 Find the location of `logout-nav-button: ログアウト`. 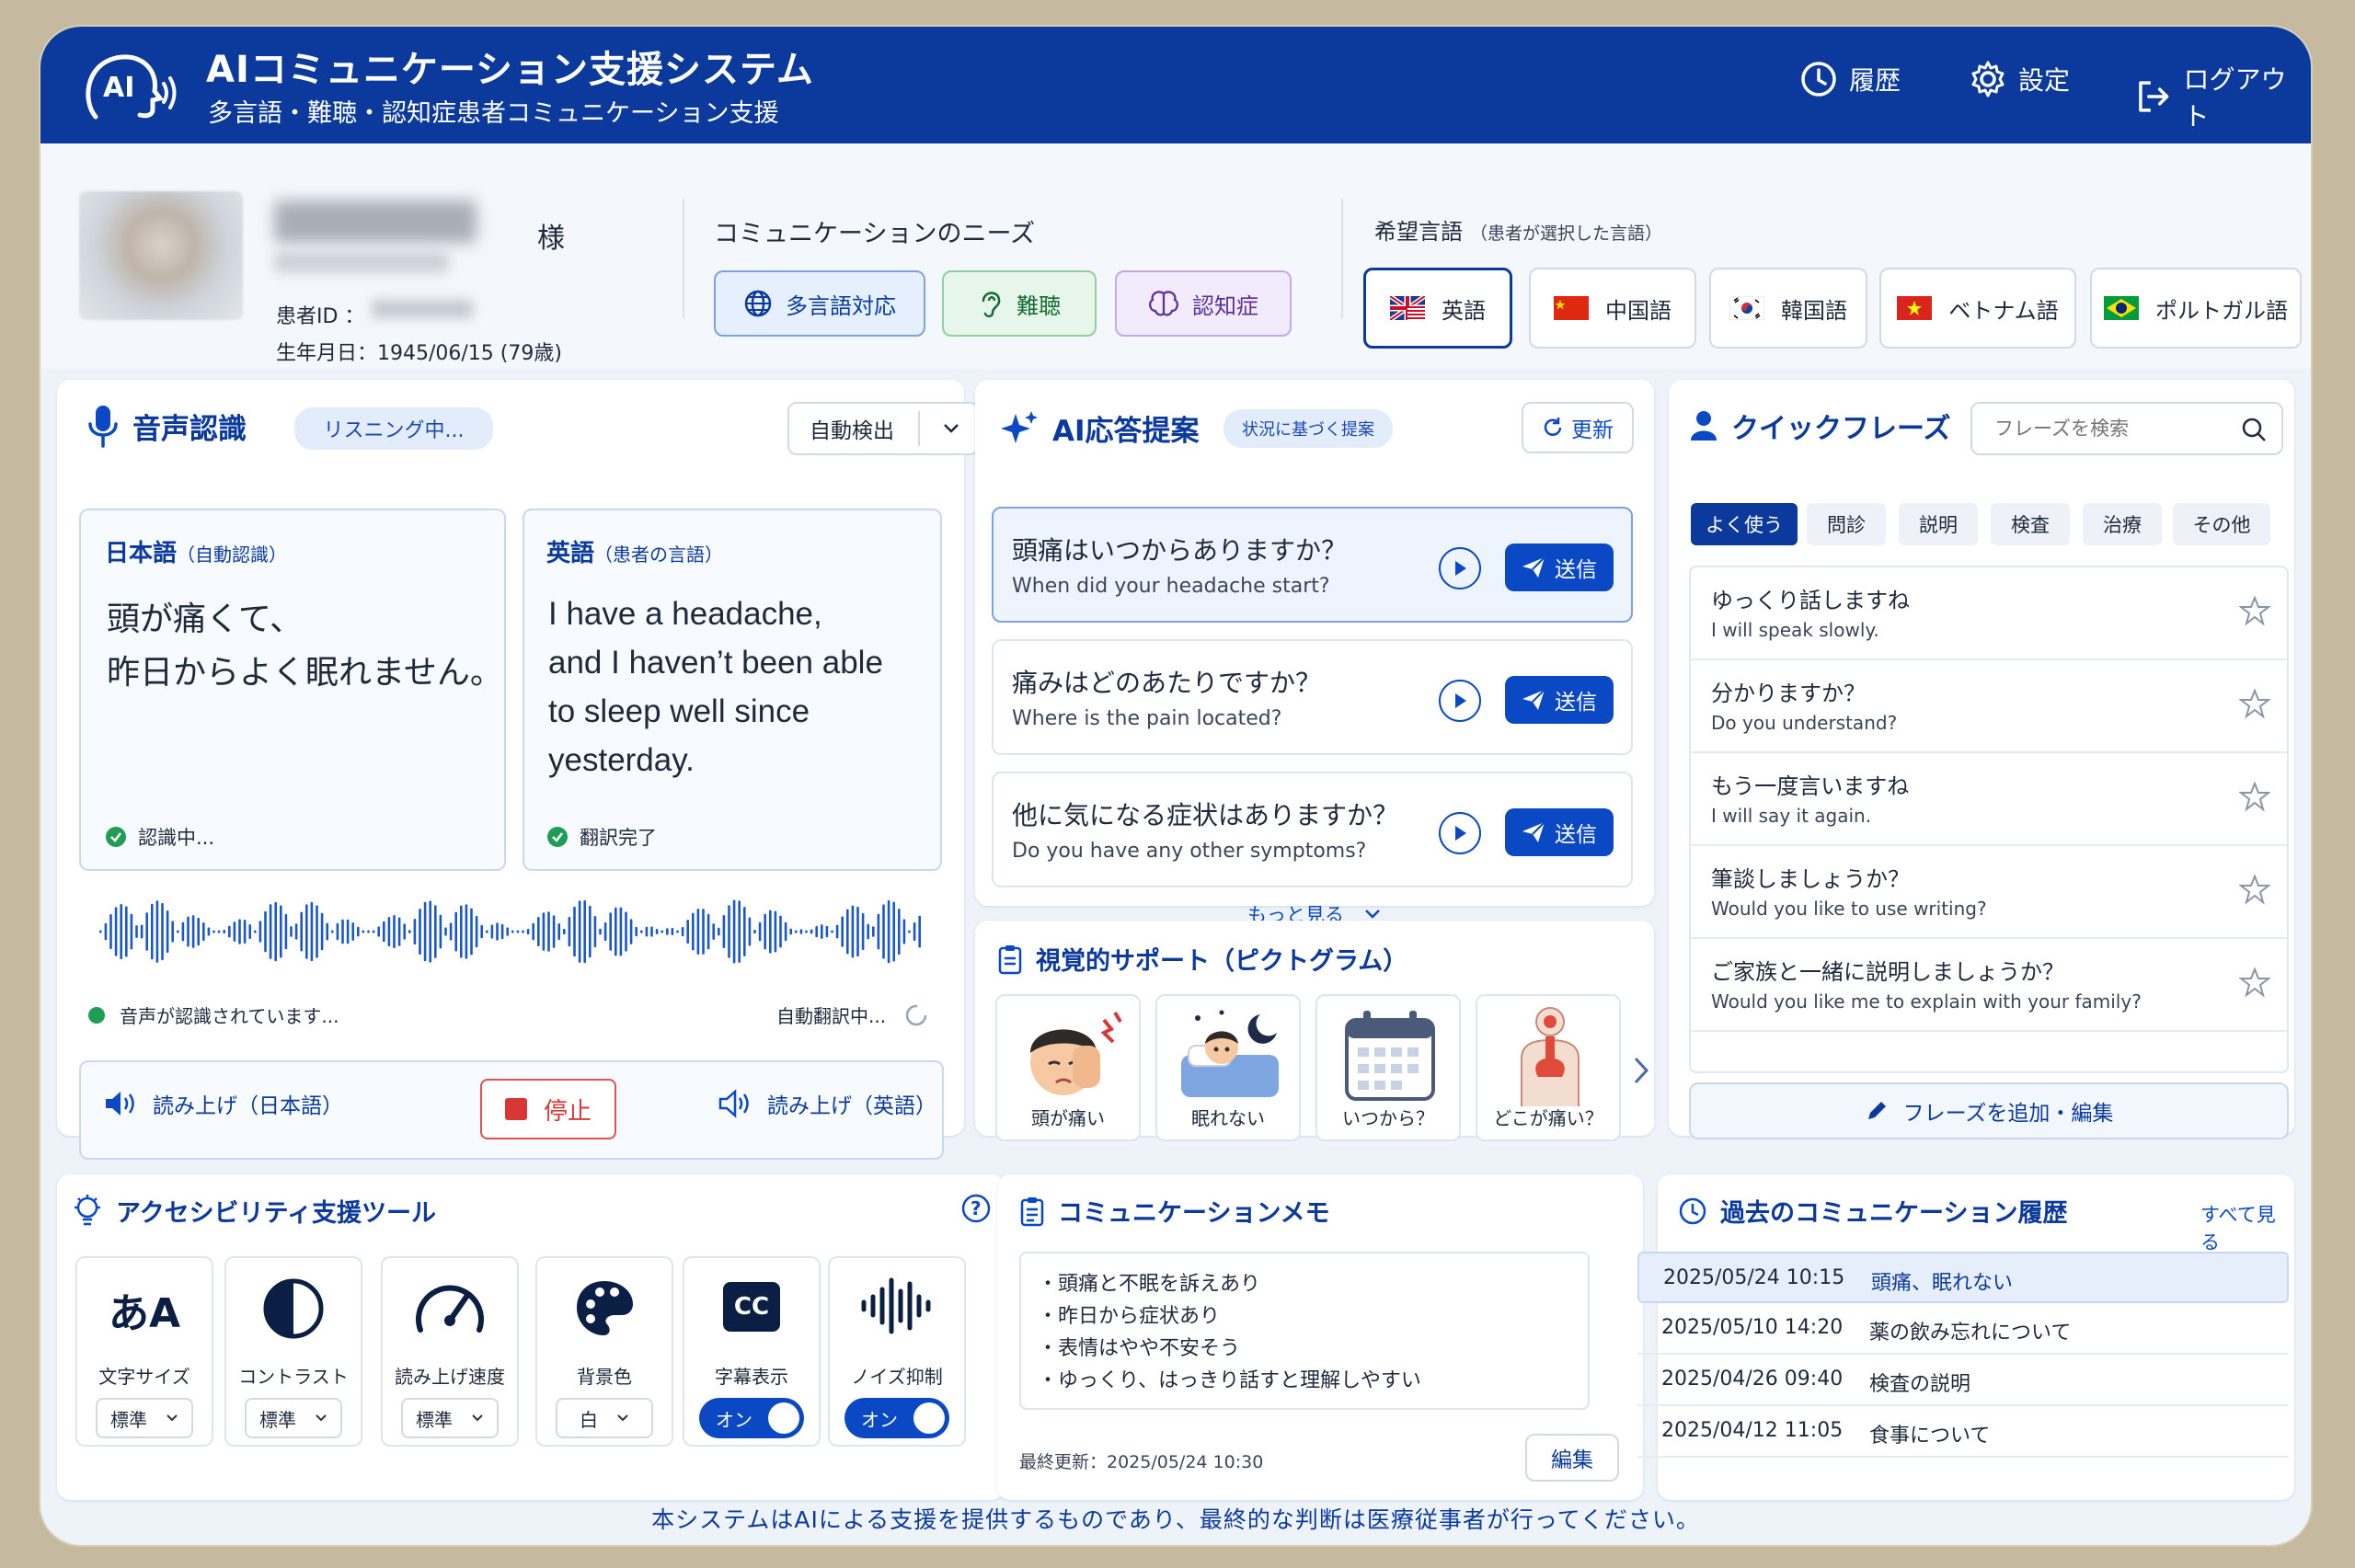

logout-nav-button: ログアウト is located at coordinates (2222, 96).